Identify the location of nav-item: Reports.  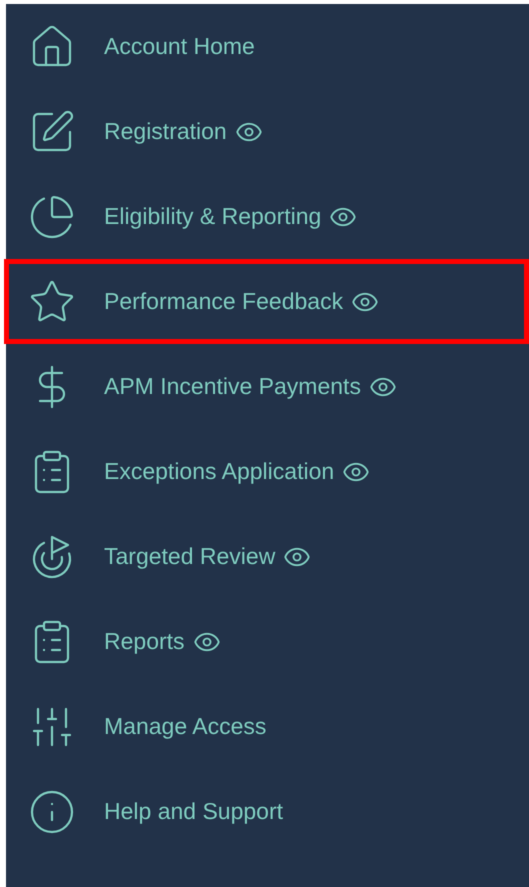
(266, 641).